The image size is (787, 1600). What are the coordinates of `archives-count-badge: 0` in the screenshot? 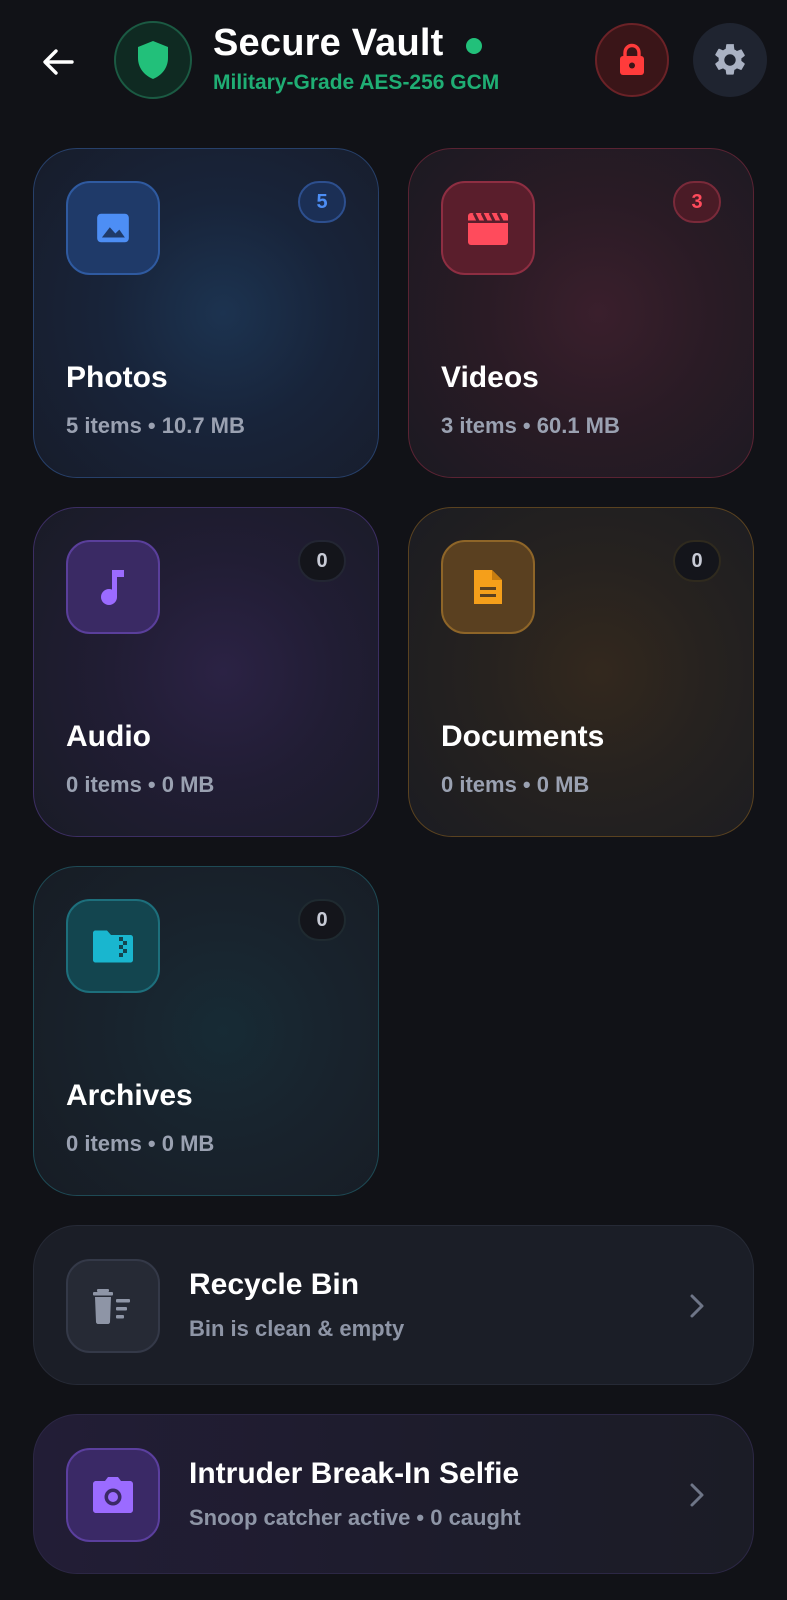 It's located at (322, 920).